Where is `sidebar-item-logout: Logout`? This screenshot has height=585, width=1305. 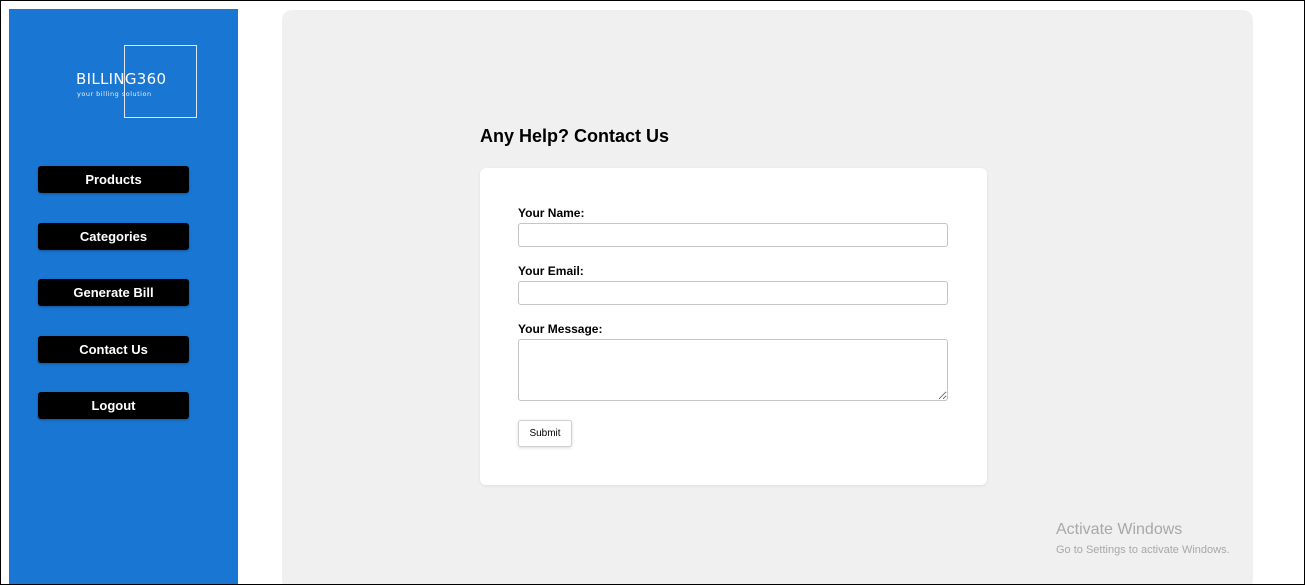
sidebar-item-logout: Logout is located at coordinates (113, 405).